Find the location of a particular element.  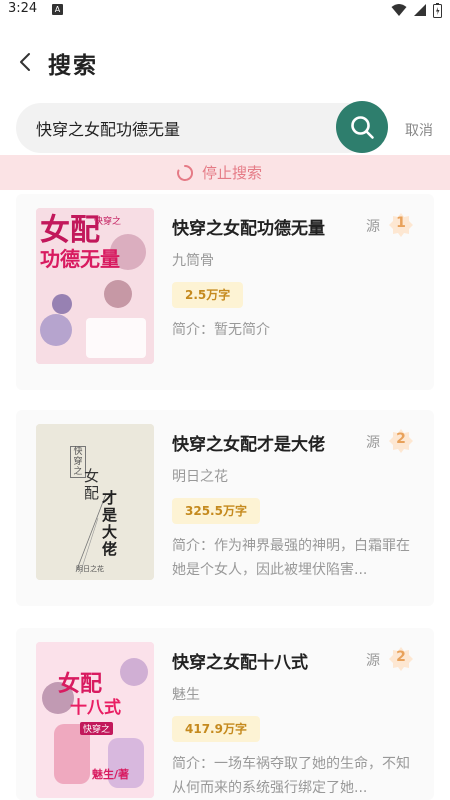

cover-art-icon is located at coordinates (95, 502).